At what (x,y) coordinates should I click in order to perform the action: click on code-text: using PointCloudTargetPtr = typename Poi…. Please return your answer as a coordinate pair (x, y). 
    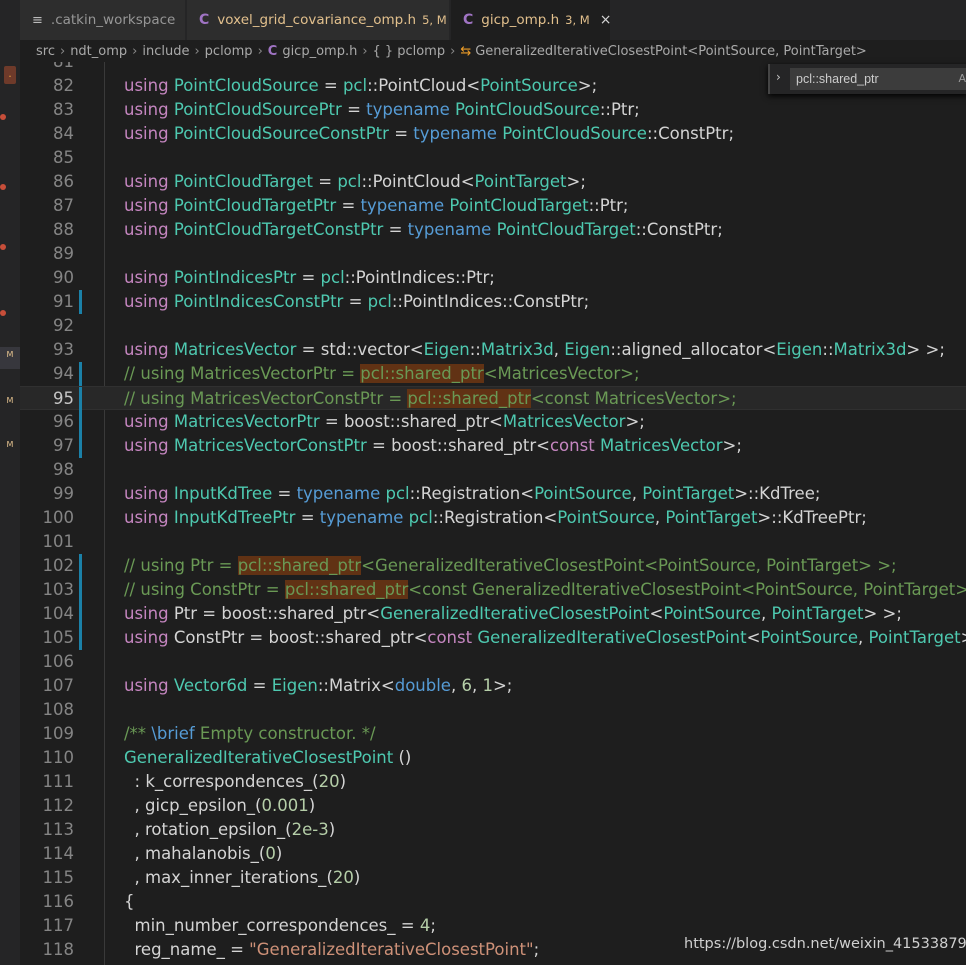
    Looking at the image, I should click on (376, 205).